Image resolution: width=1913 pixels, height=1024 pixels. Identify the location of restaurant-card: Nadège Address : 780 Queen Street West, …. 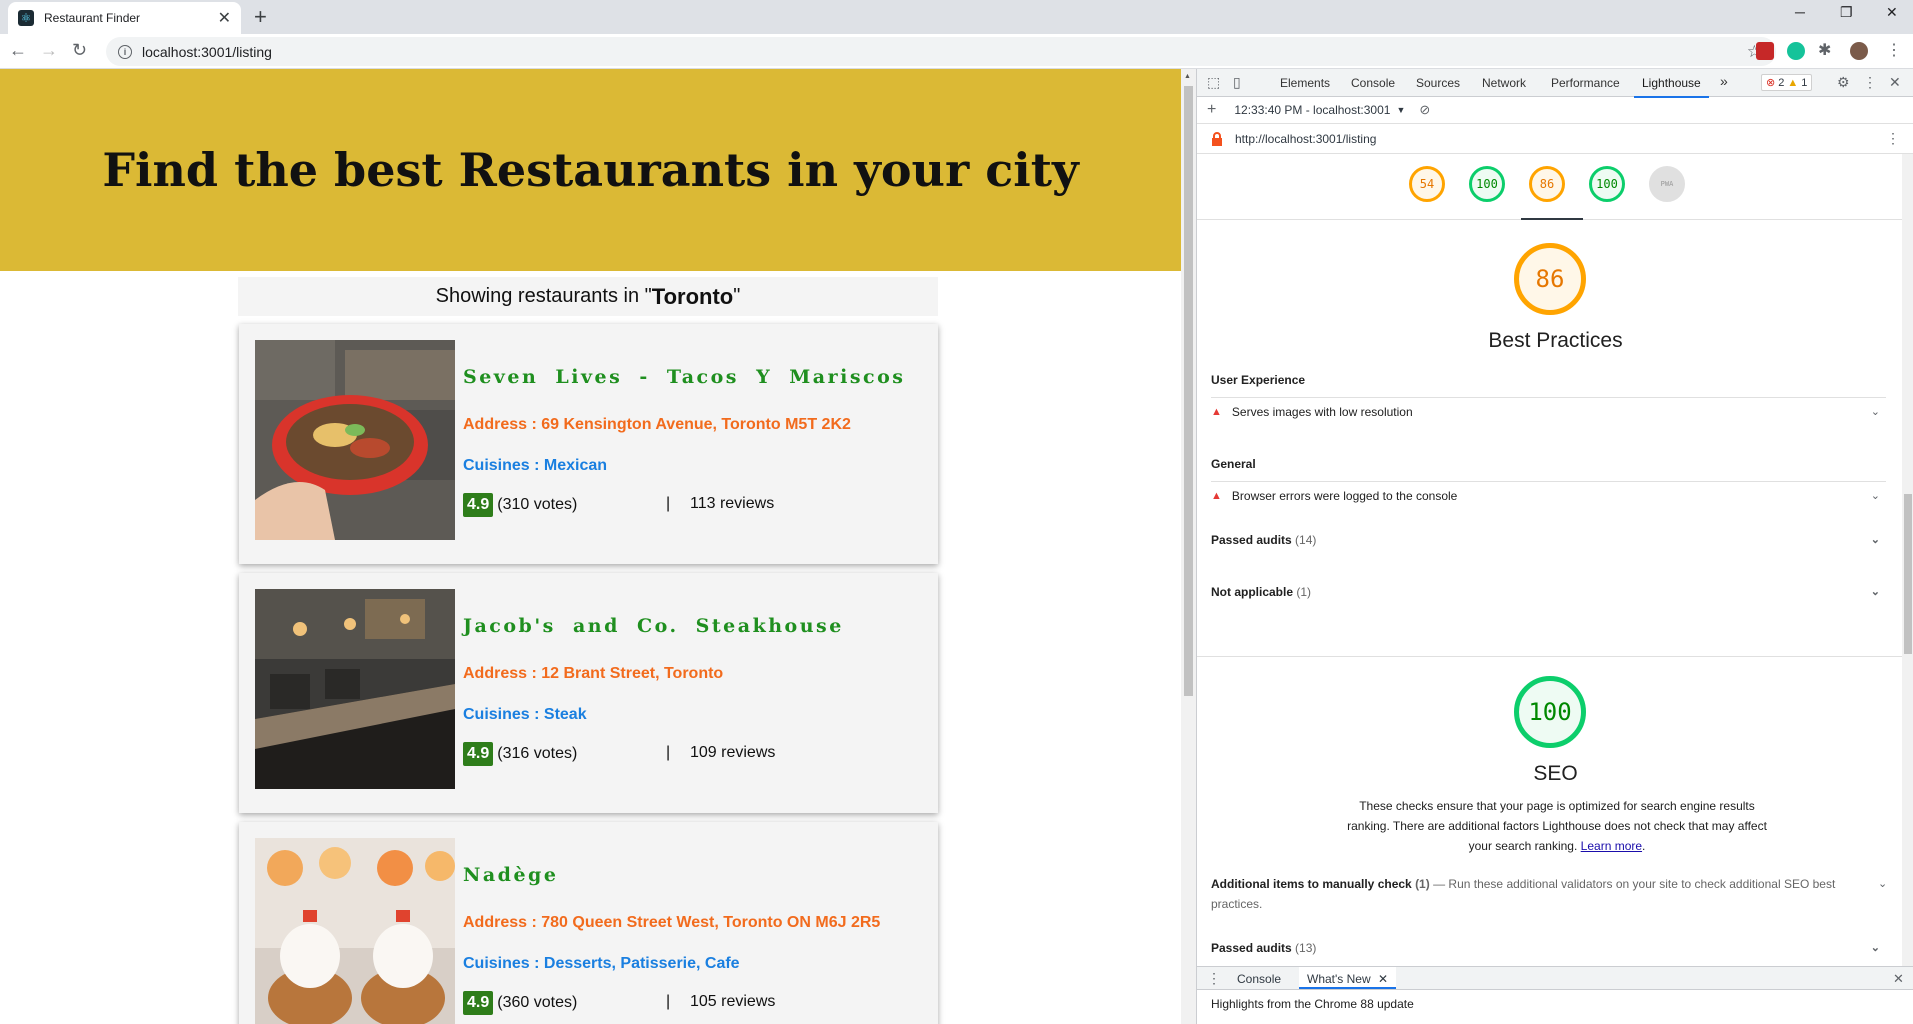
(588, 923).